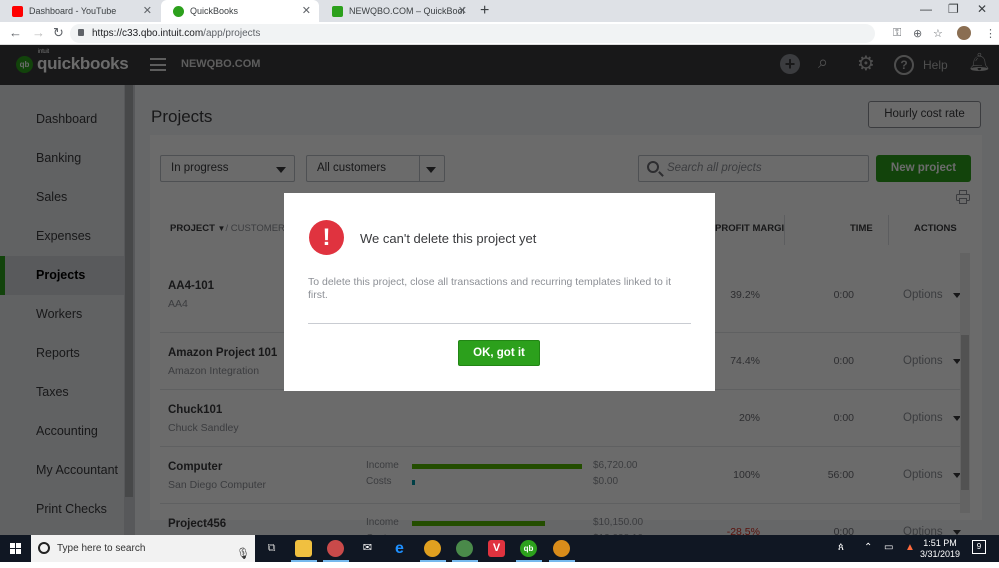  Describe the element at coordinates (15, 32) in the screenshot. I see `back-icon: ←` at that location.